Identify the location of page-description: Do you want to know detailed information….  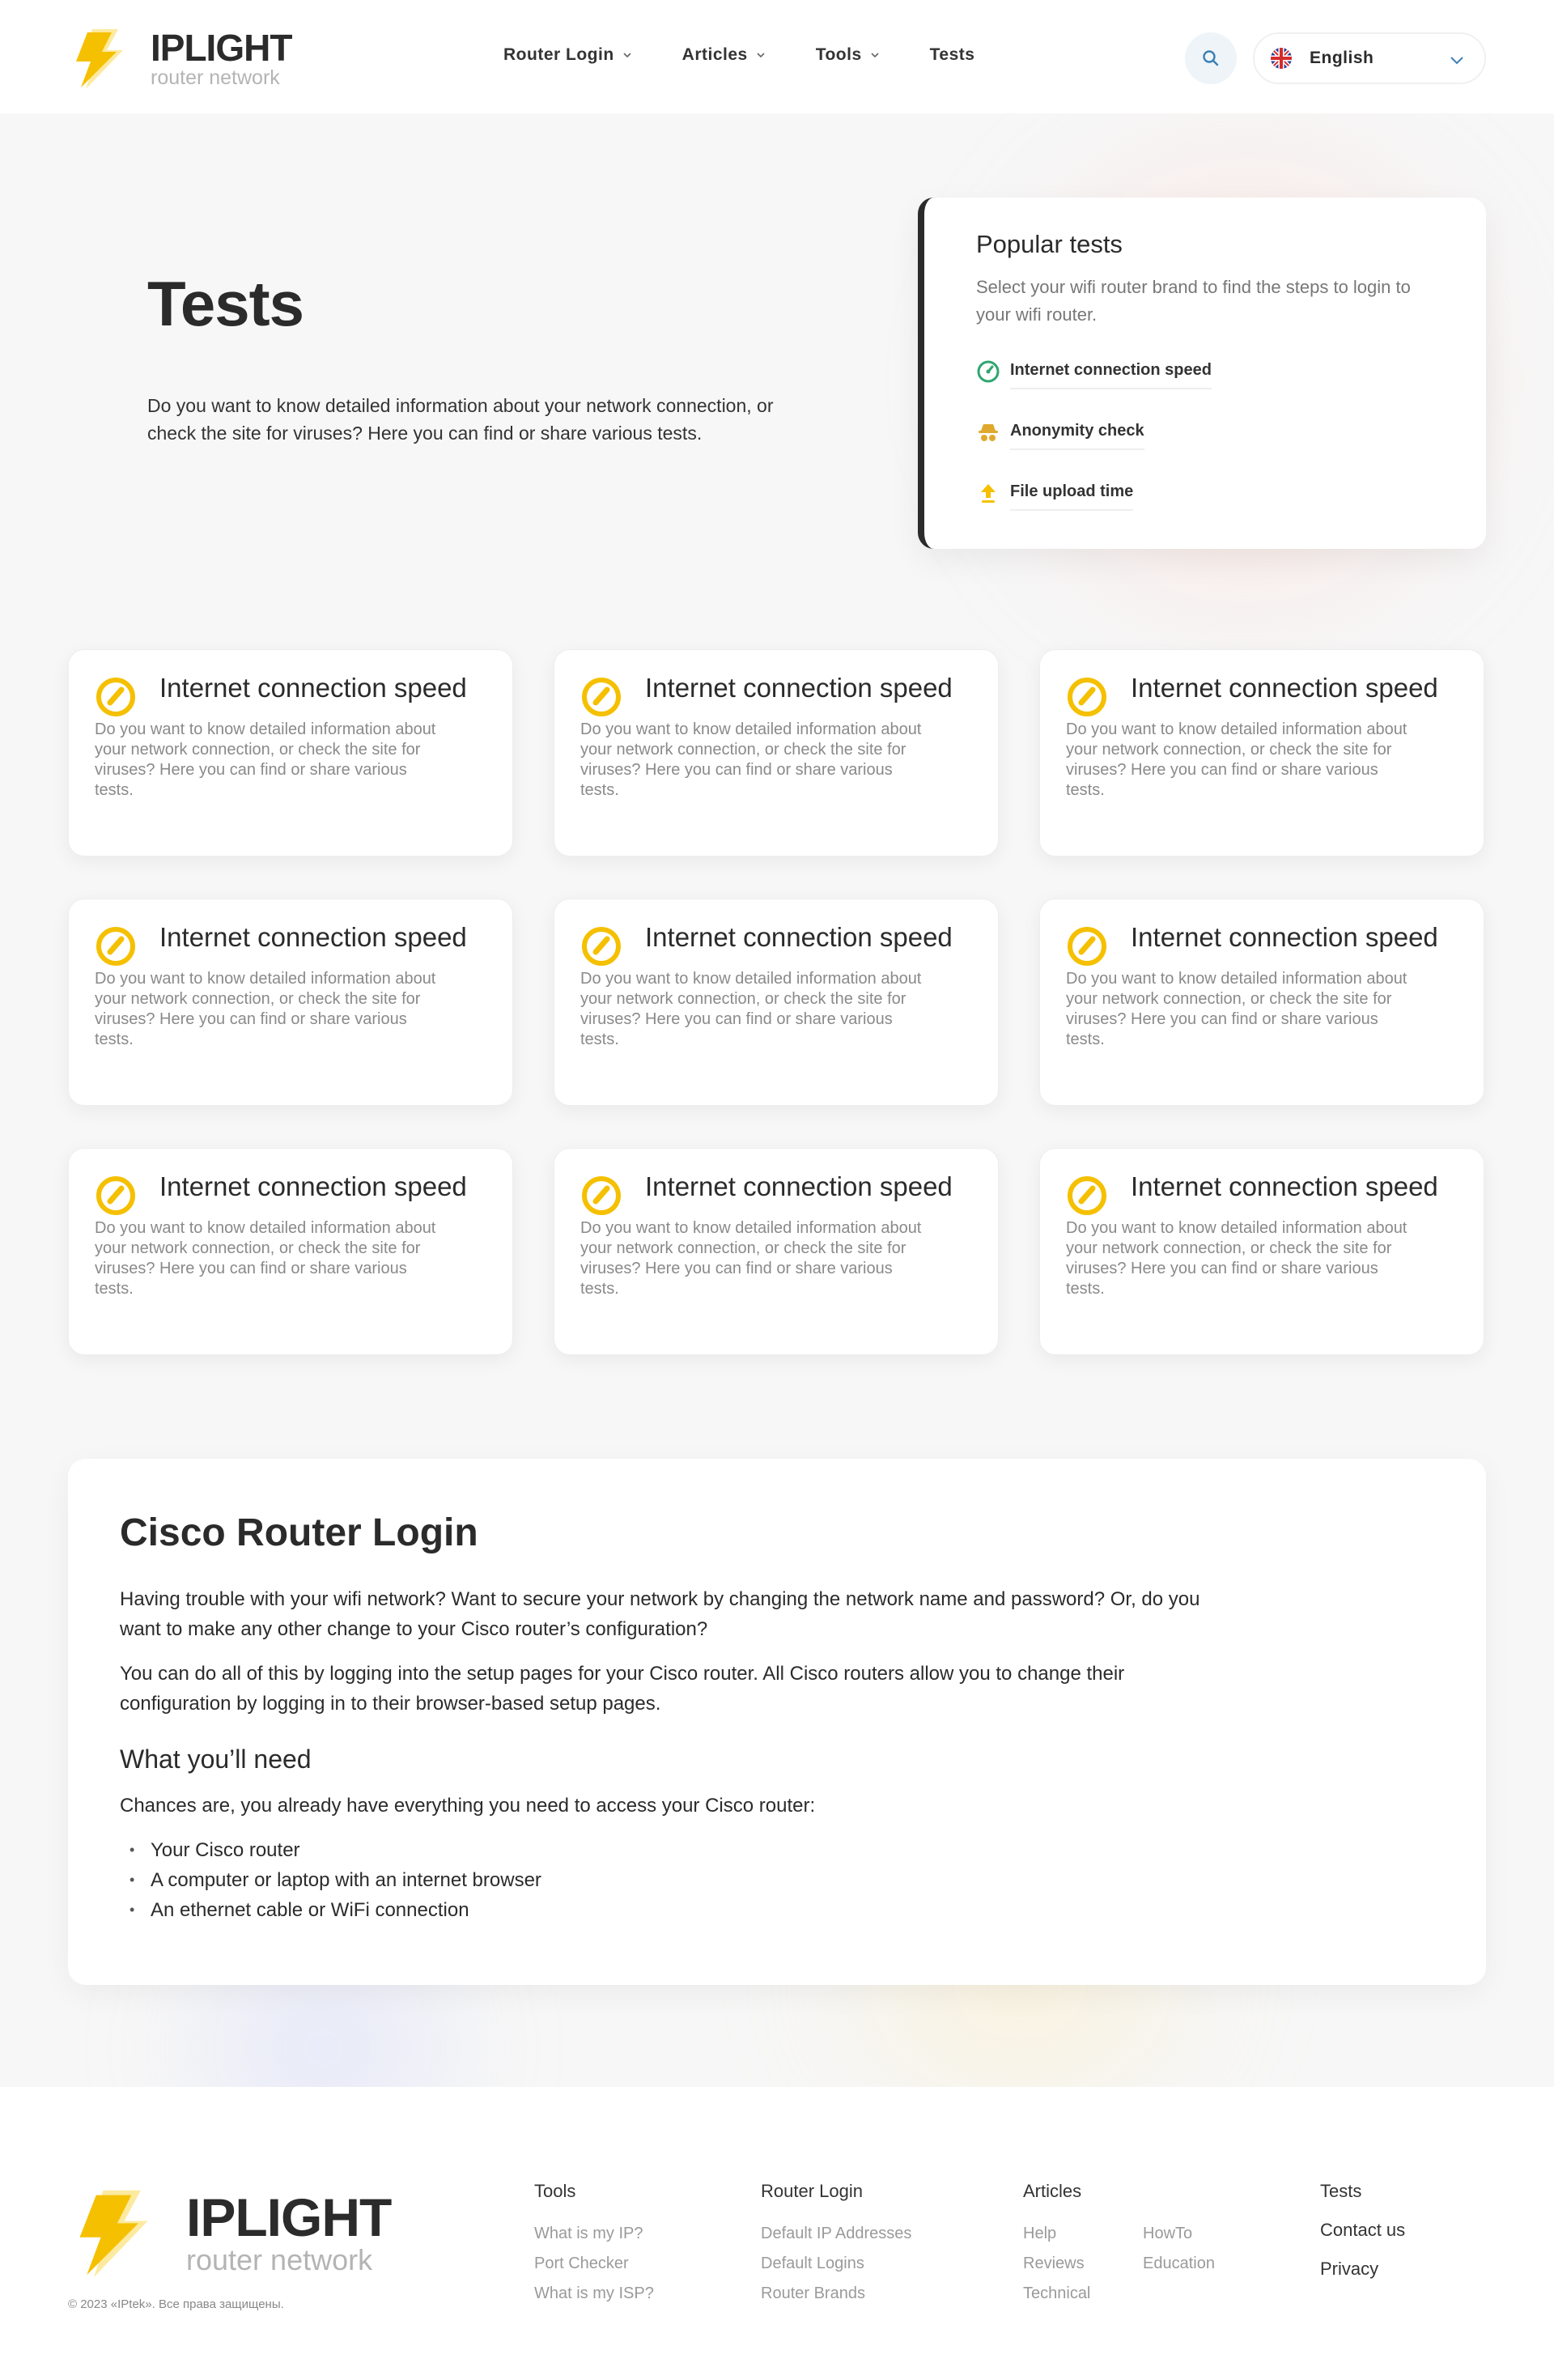
(460, 420).